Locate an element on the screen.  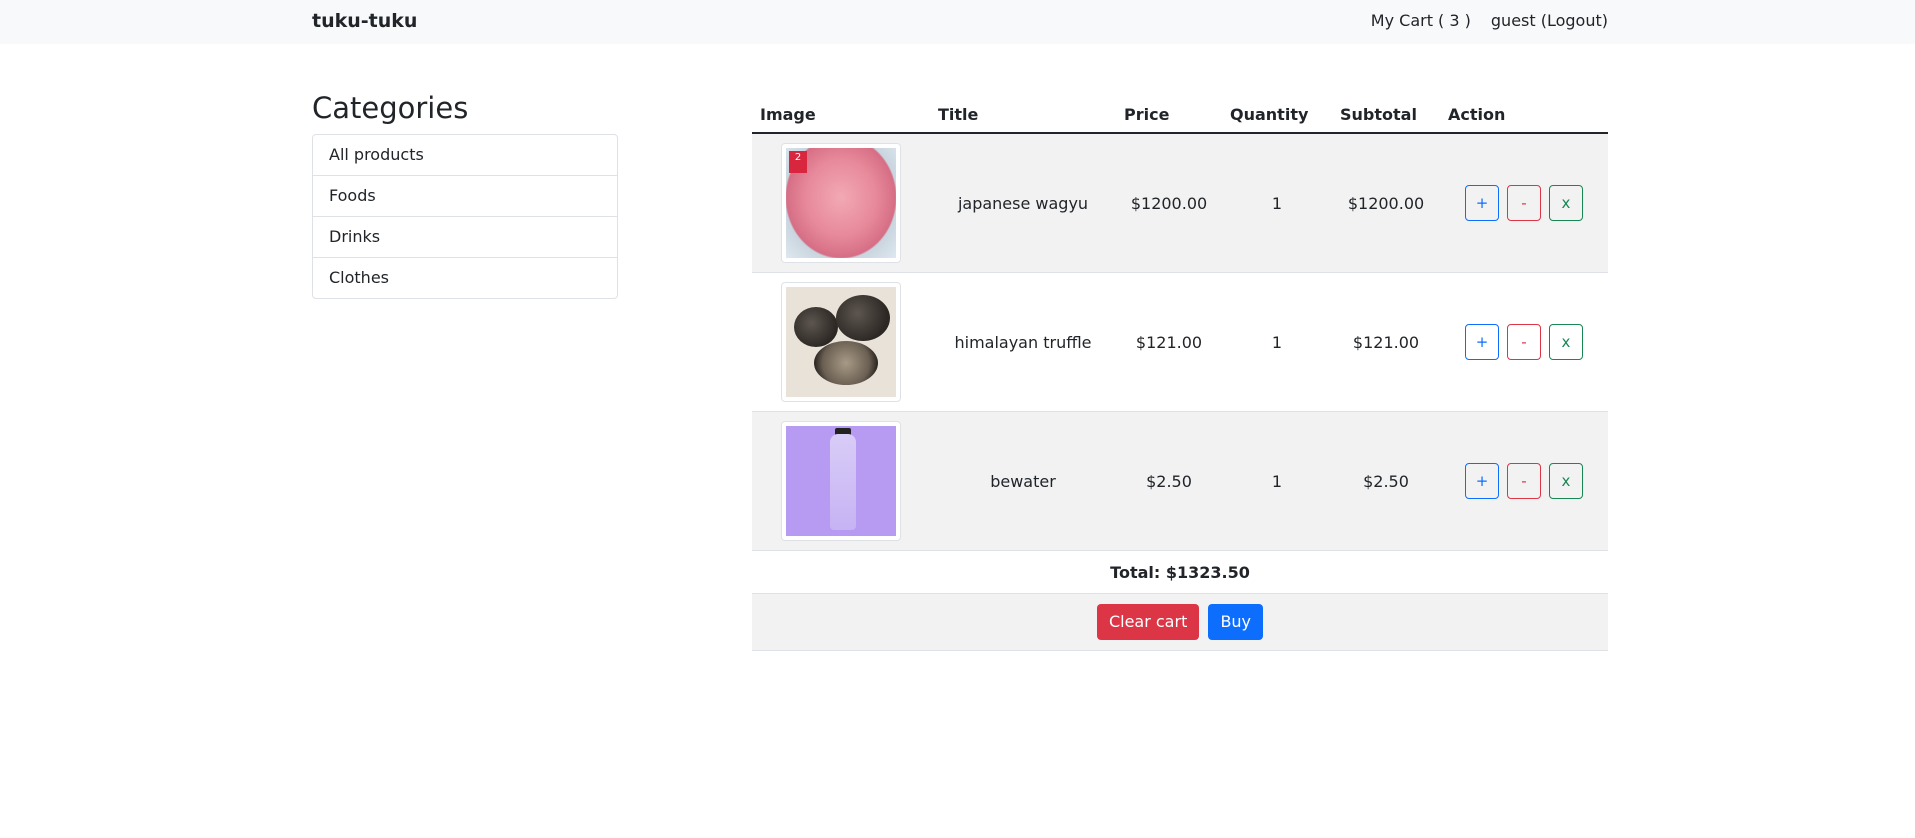
category-all-products: All products is located at coordinates (465, 155).